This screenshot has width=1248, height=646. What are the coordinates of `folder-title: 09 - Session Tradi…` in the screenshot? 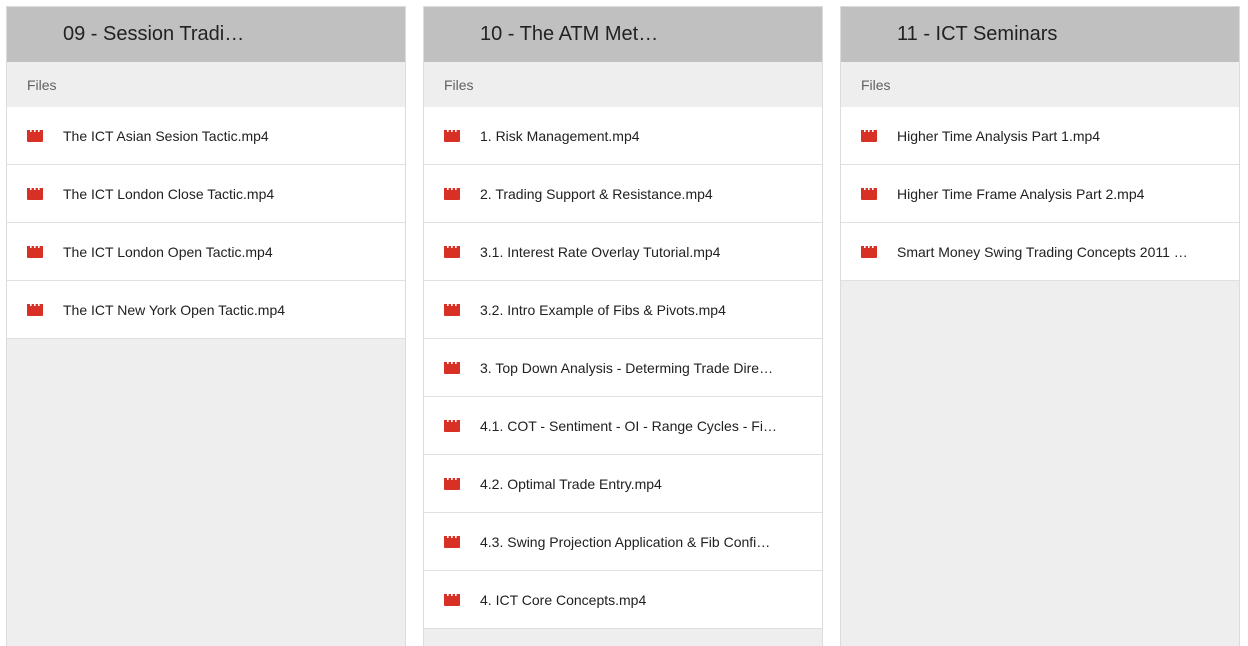 It's located at (206, 34).